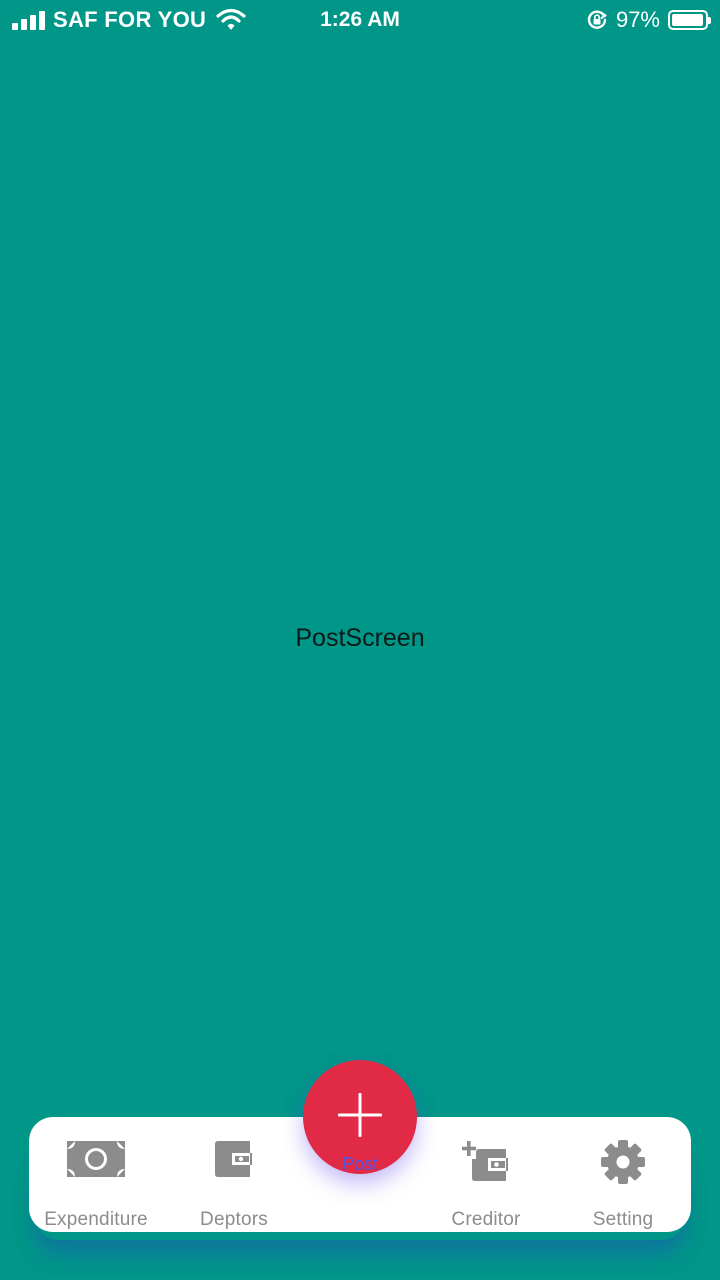  I want to click on battery-percent: 97%, so click(637, 19).